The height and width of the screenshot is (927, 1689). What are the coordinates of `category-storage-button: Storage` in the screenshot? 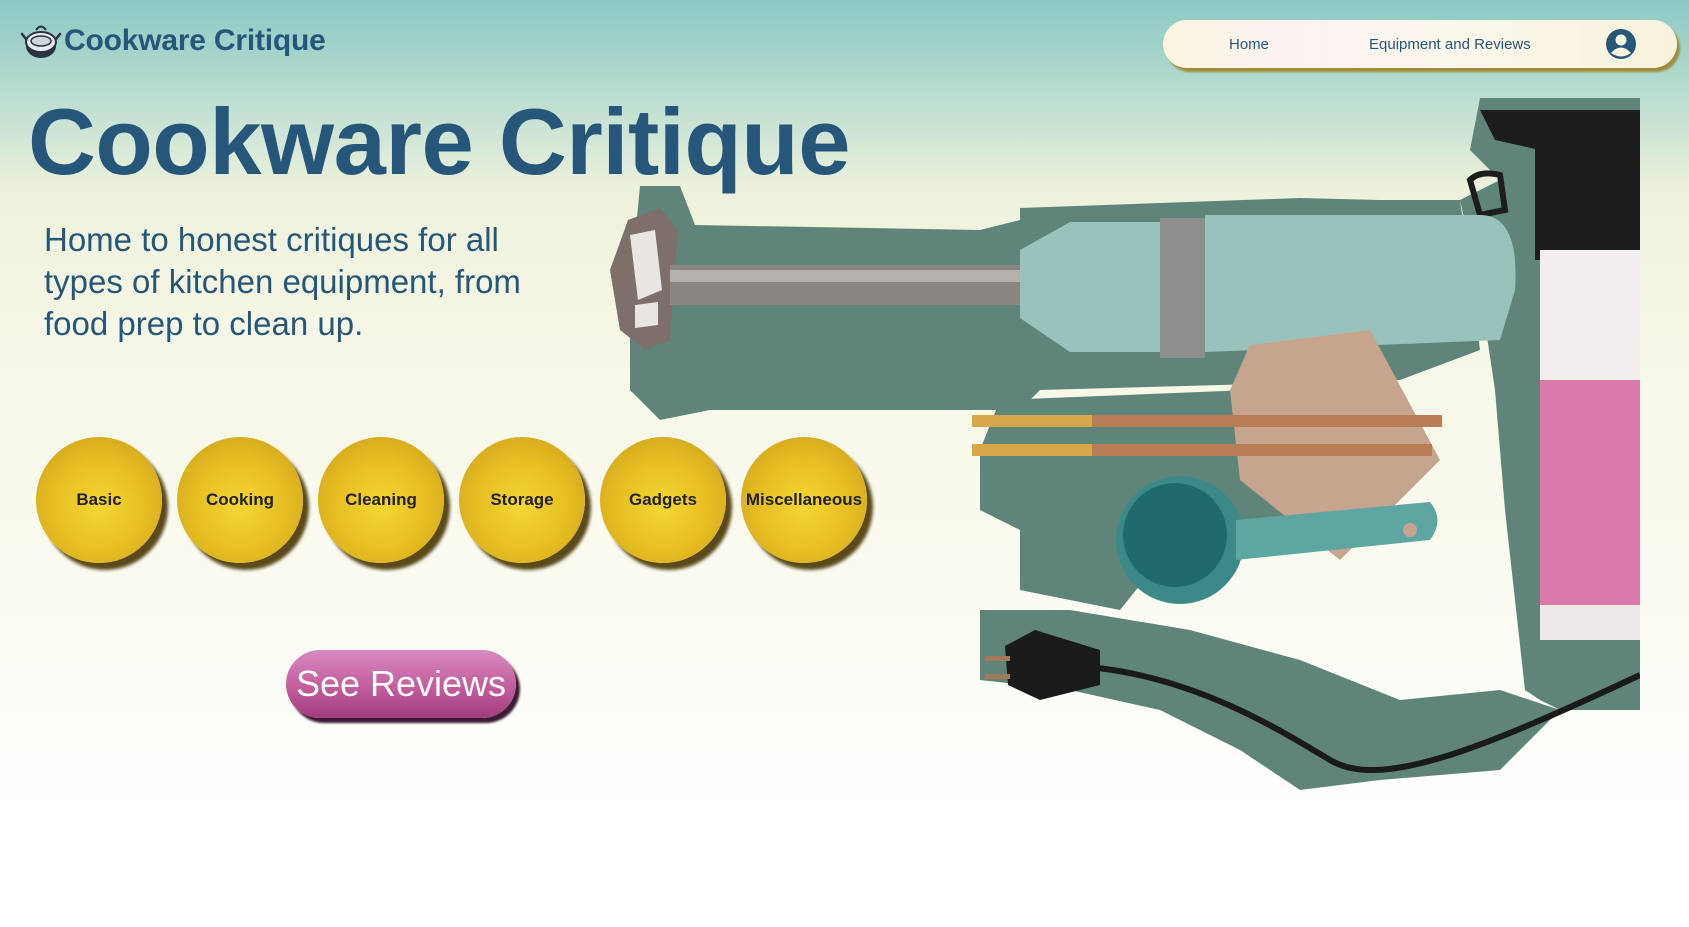 It's located at (522, 500).